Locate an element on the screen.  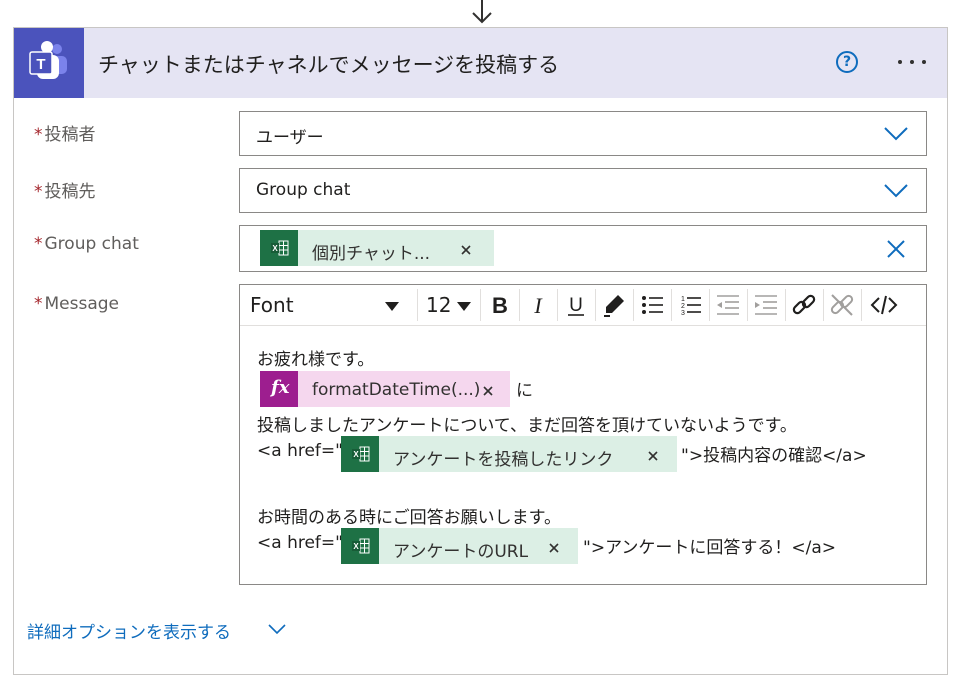
underline-icon: U is located at coordinates (576, 305).